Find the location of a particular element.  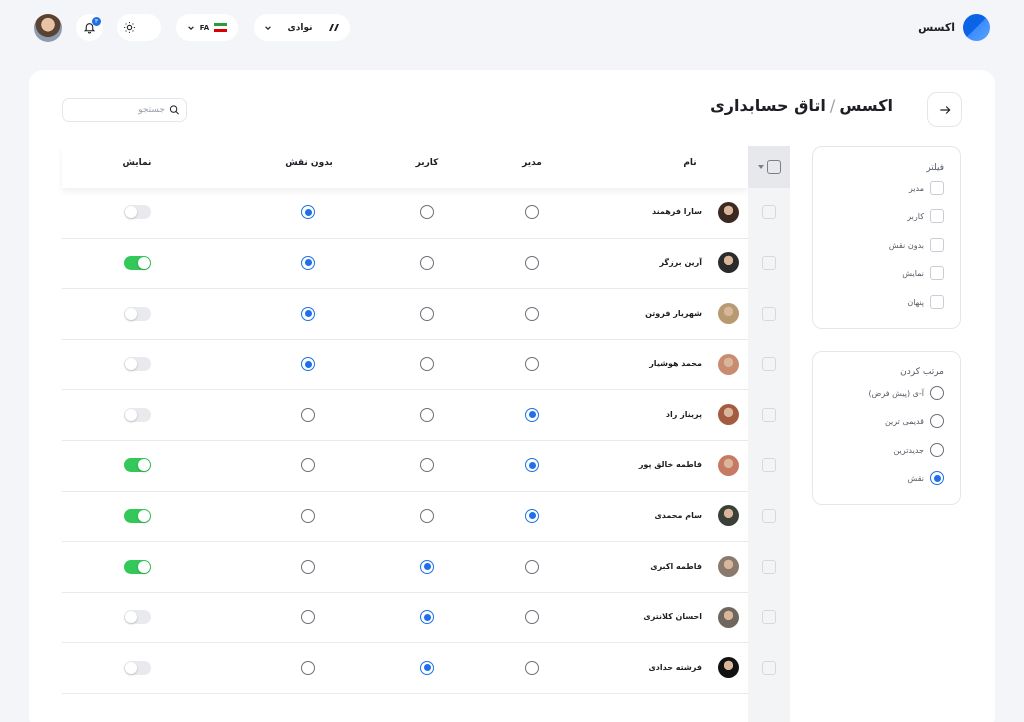

site-select: نوادی is located at coordinates (302, 27).